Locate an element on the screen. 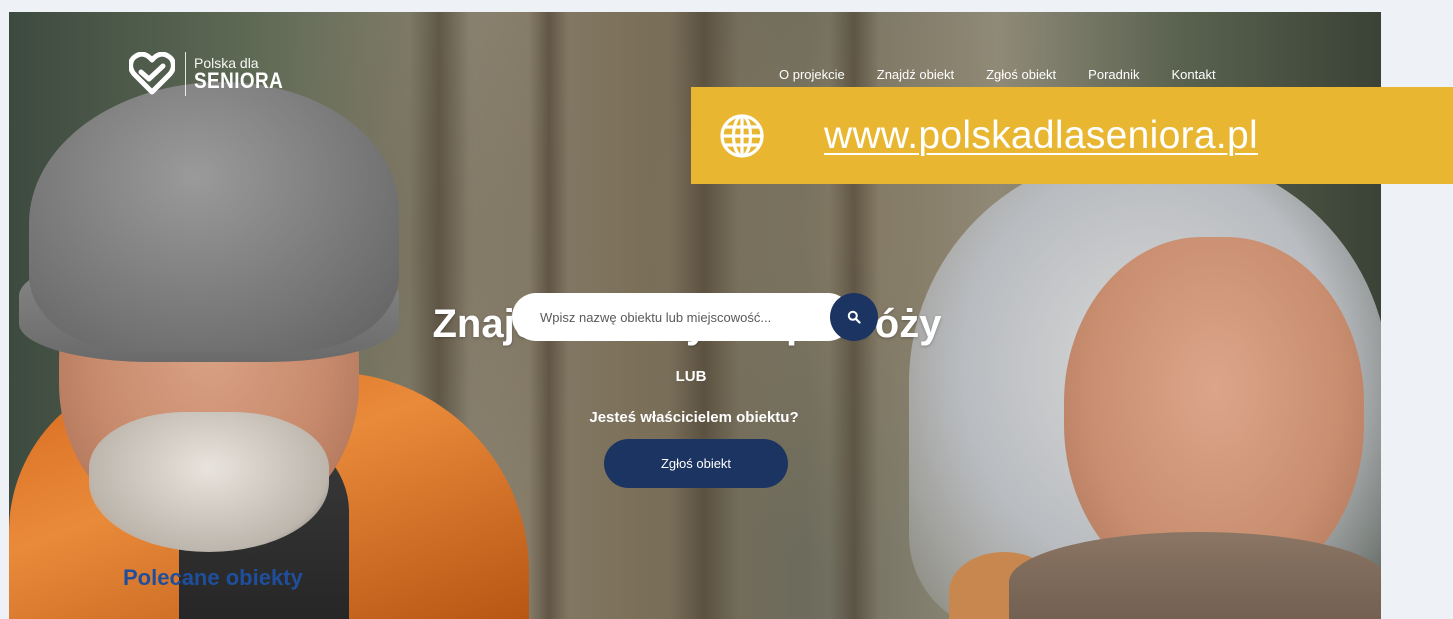 This screenshot has width=1453, height=619. url-banner: www.polskadlaseniora.pl is located at coordinates (1072, 135).